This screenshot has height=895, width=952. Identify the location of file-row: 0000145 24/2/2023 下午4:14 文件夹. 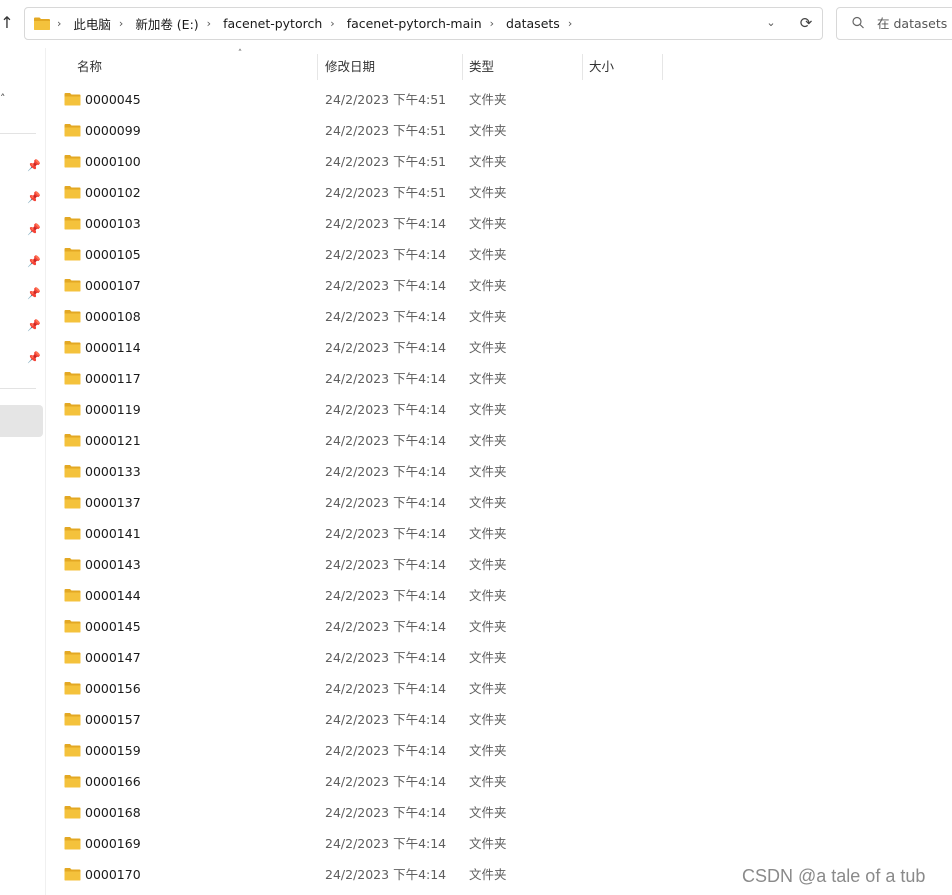
(499, 626).